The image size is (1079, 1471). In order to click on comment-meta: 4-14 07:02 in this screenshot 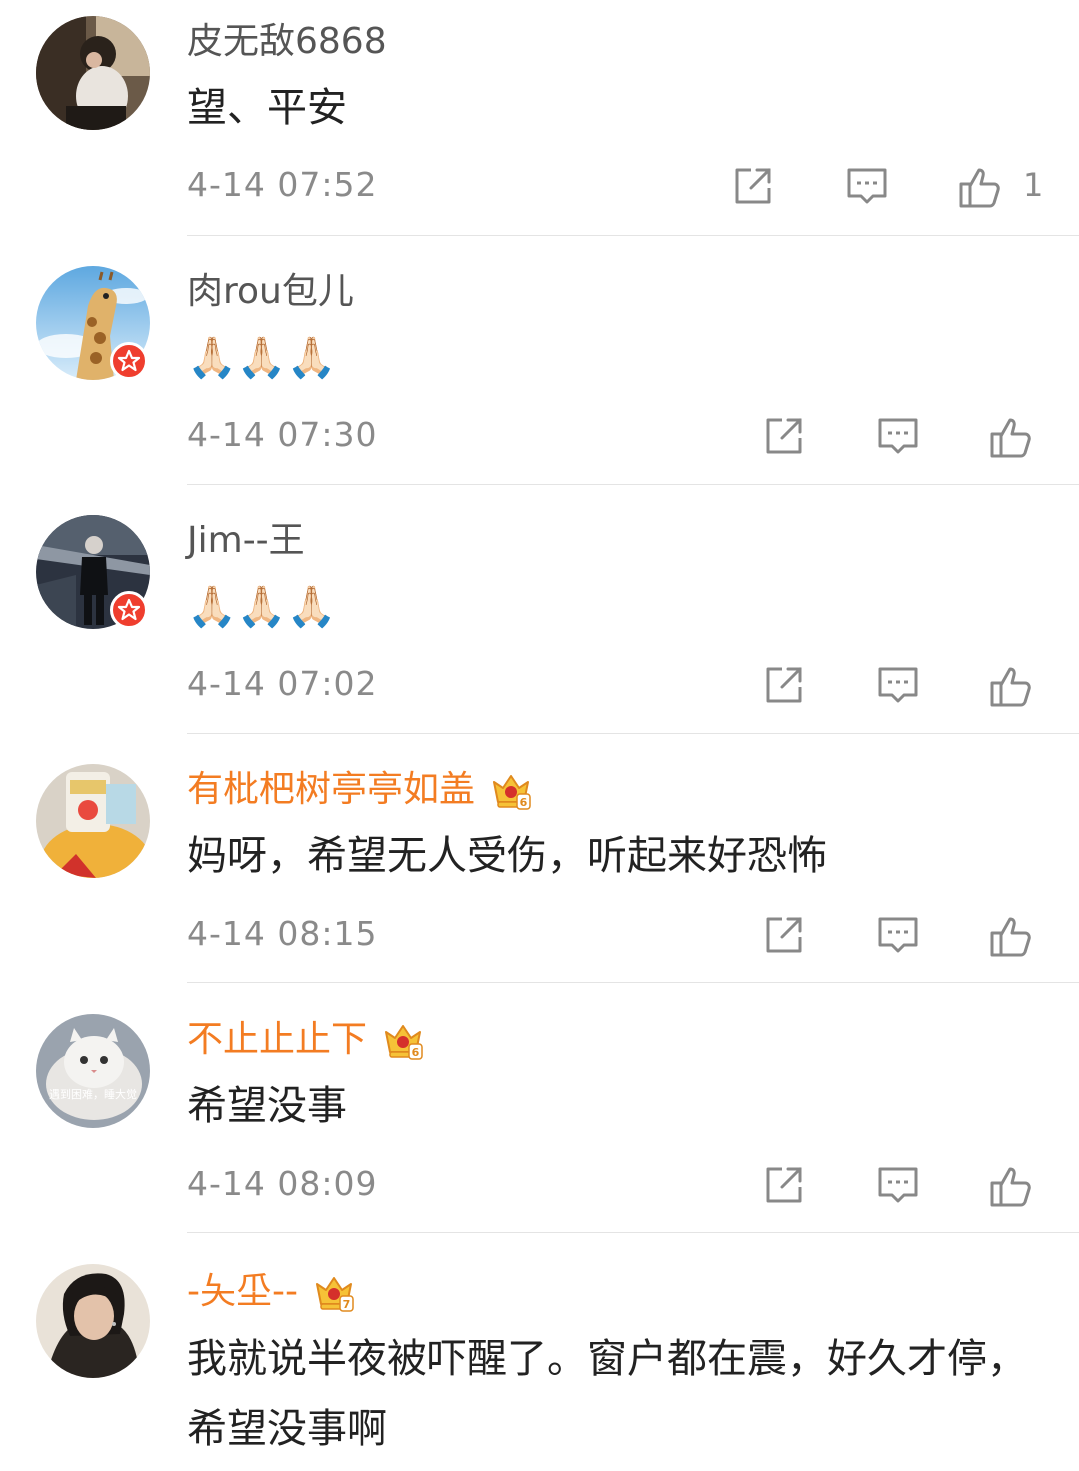, I will do `click(633, 684)`.